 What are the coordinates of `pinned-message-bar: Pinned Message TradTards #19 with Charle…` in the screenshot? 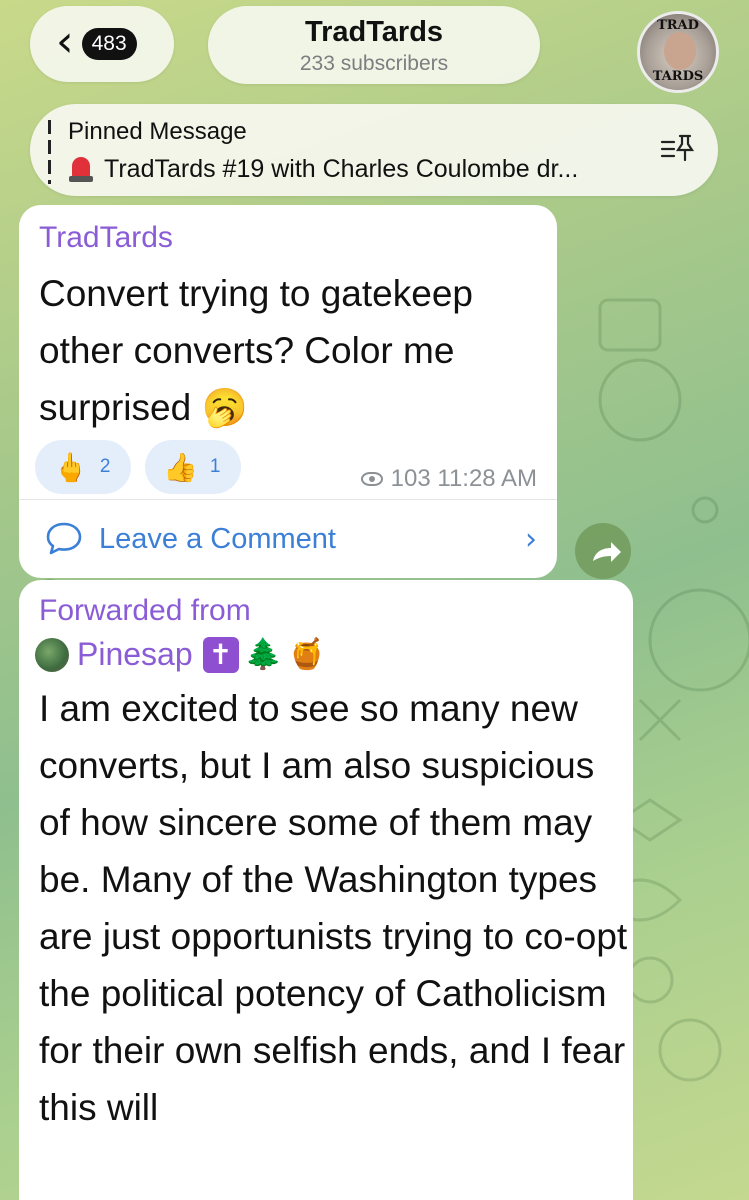 It's located at (374, 150).